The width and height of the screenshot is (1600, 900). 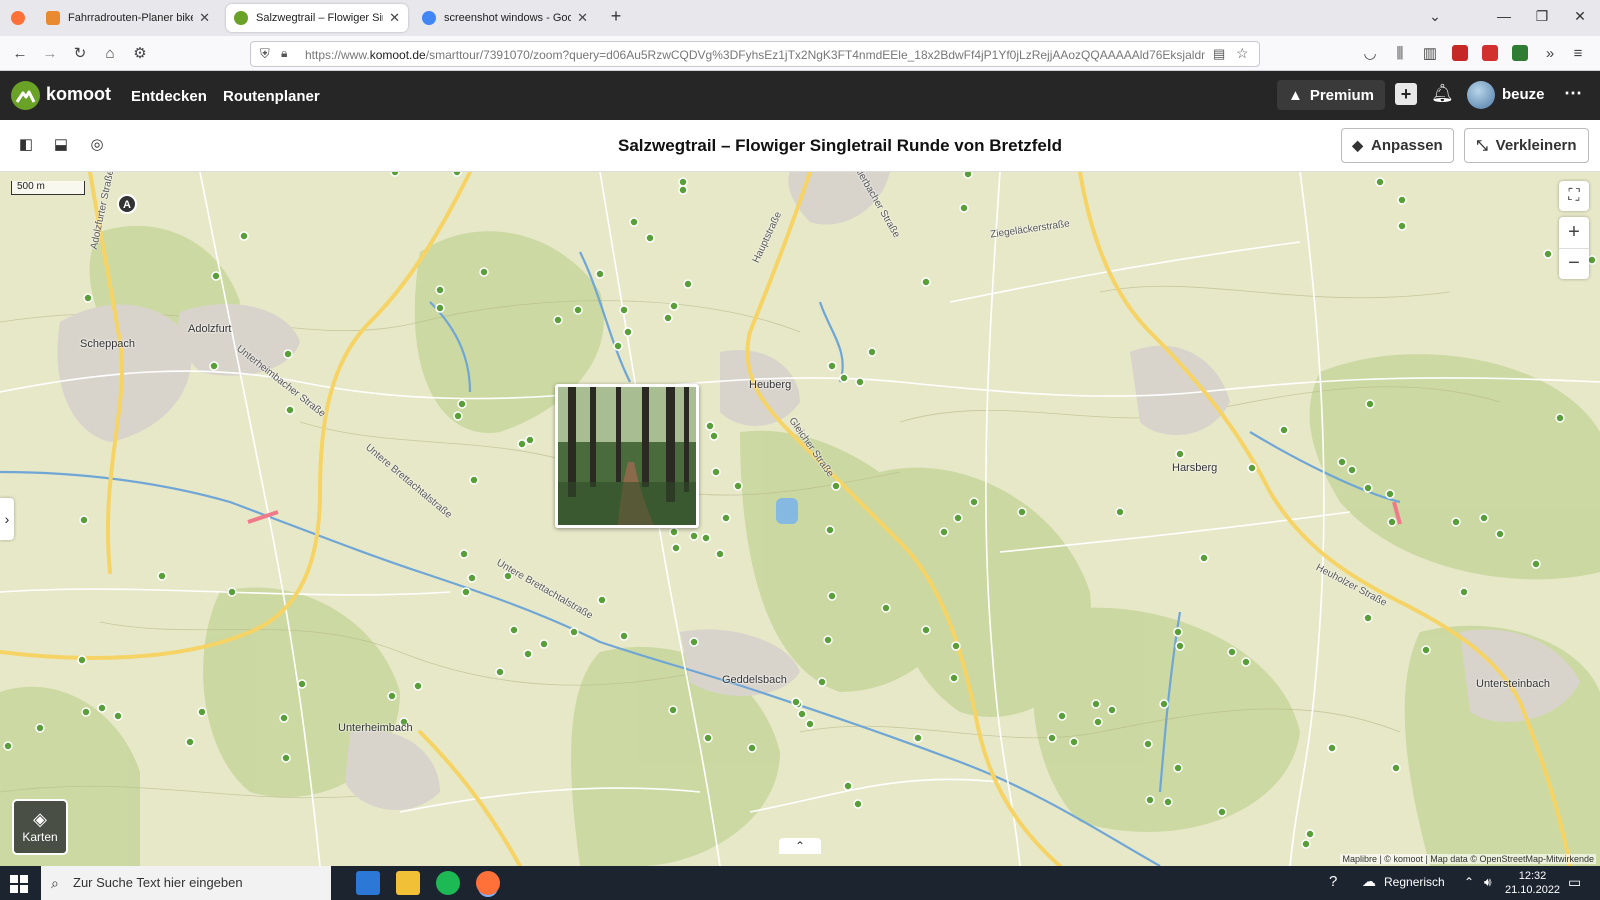 What do you see at coordinates (1573, 93) in the screenshot?
I see `more-menu-icon: ⋯` at bounding box center [1573, 93].